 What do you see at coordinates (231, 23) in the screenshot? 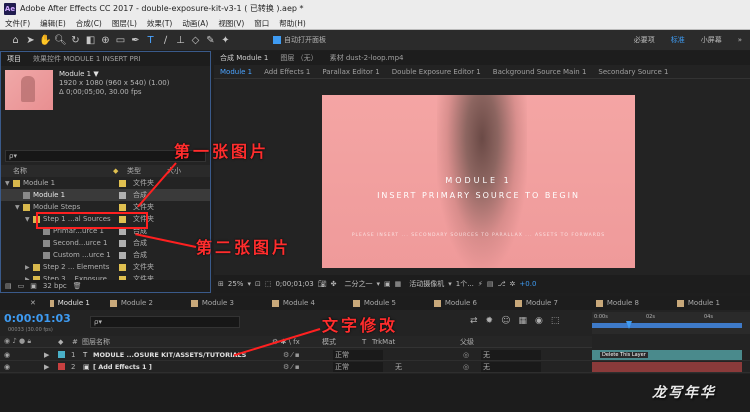
I see `menu-view: 视图(V)` at bounding box center [231, 23].